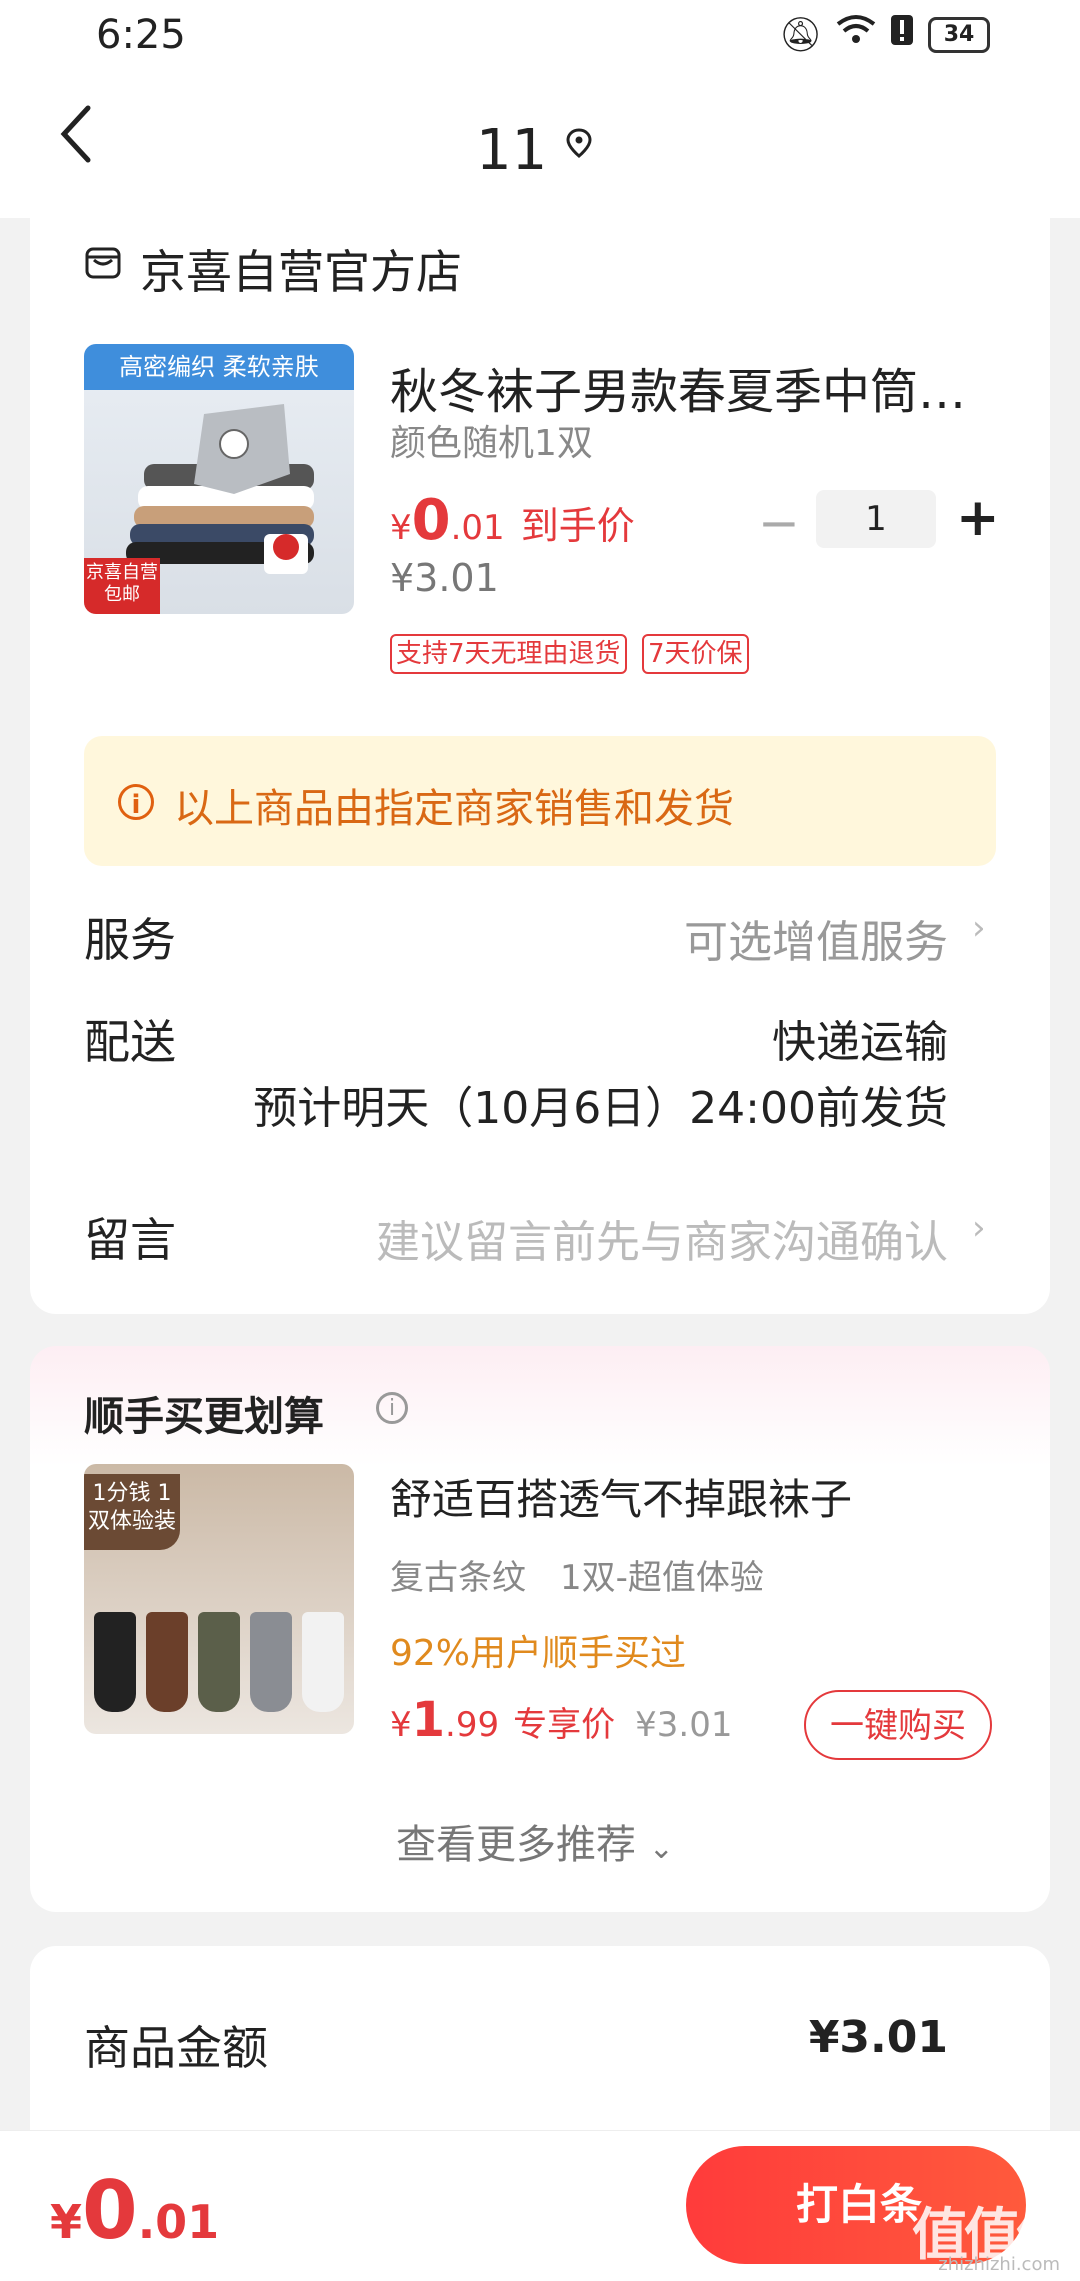 Image resolution: width=1080 pixels, height=2281 pixels. What do you see at coordinates (301, 269) in the screenshot?
I see `shop-name: 京喜自营官方店` at bounding box center [301, 269].